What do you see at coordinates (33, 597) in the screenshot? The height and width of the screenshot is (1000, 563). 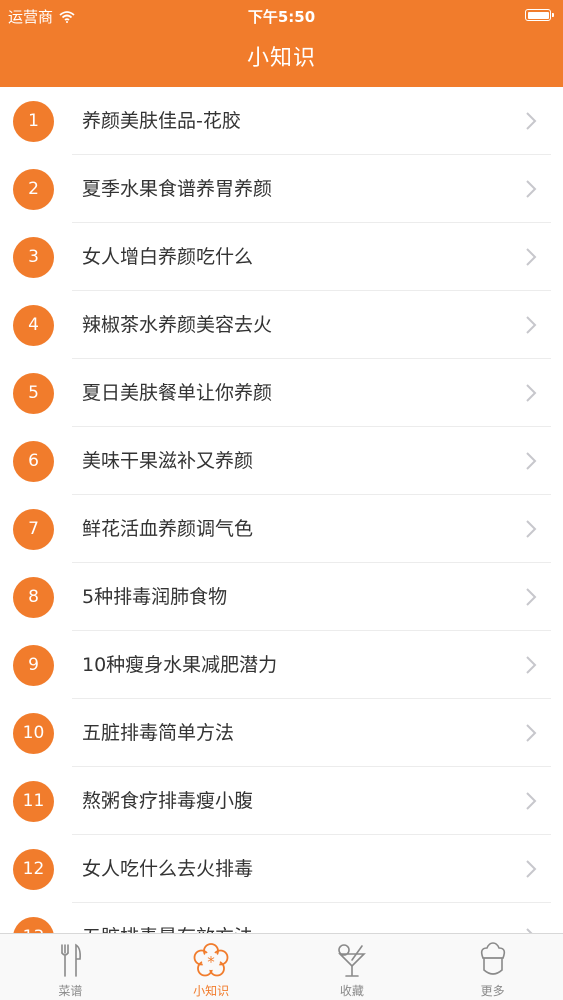 I see `item-number-badge: 8` at bounding box center [33, 597].